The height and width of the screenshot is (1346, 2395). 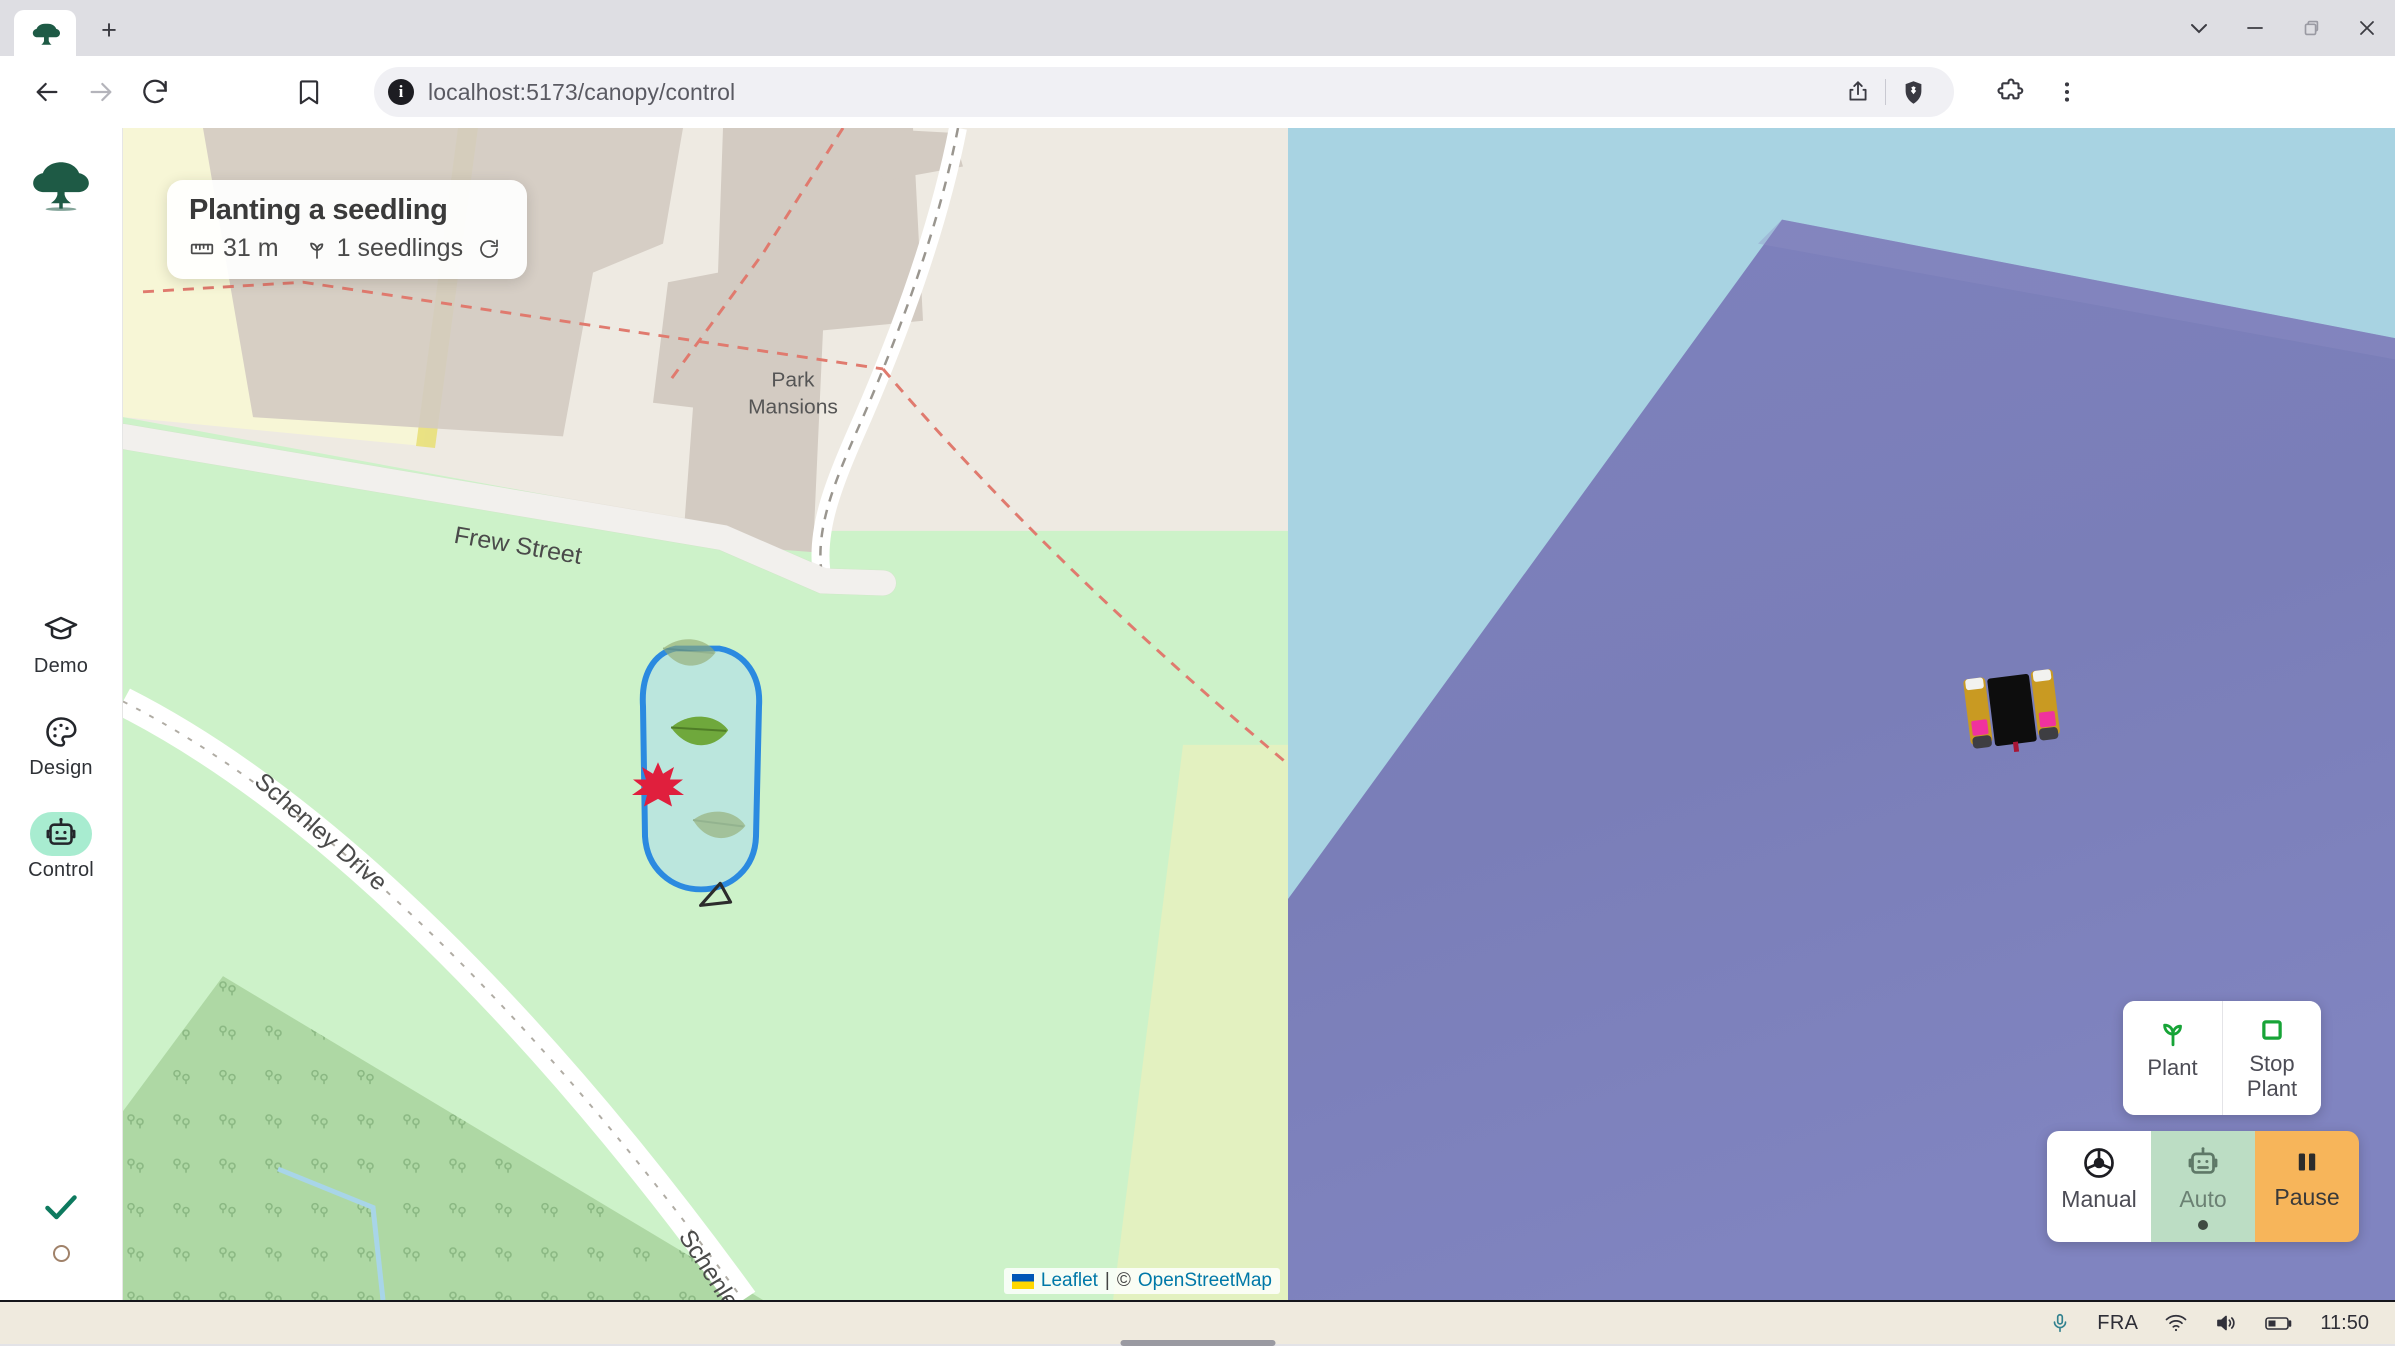 I want to click on url-input: localhost:5173/canopy/control, so click(x=1125, y=92).